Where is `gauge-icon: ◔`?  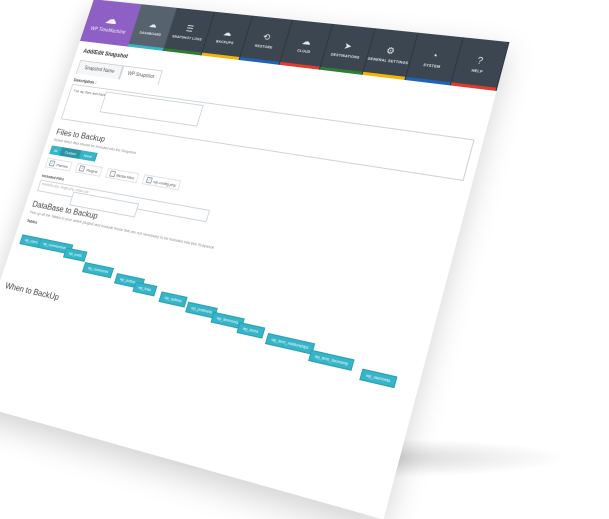 gauge-icon: ◔ is located at coordinates (435, 55).